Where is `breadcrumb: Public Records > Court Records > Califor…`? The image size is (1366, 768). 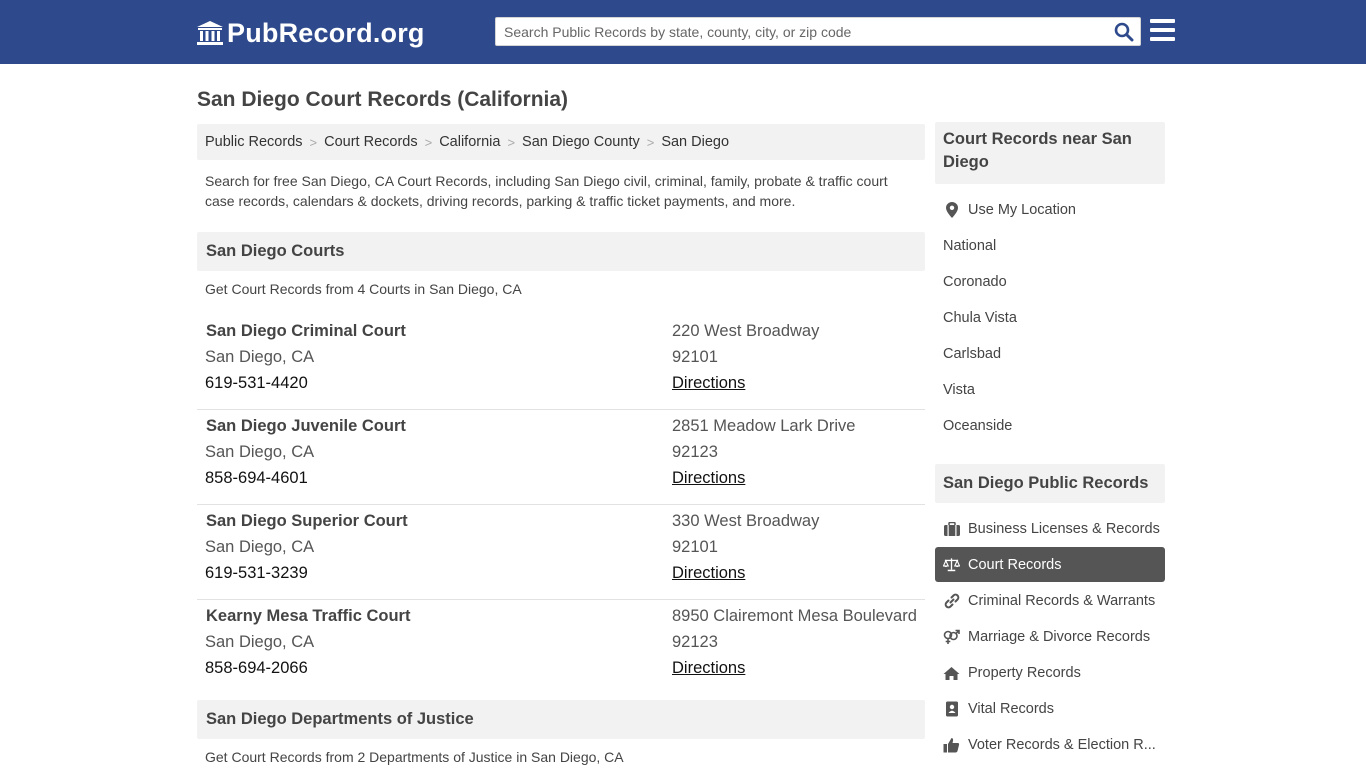 breadcrumb: Public Records > Court Records > Califor… is located at coordinates (561, 142).